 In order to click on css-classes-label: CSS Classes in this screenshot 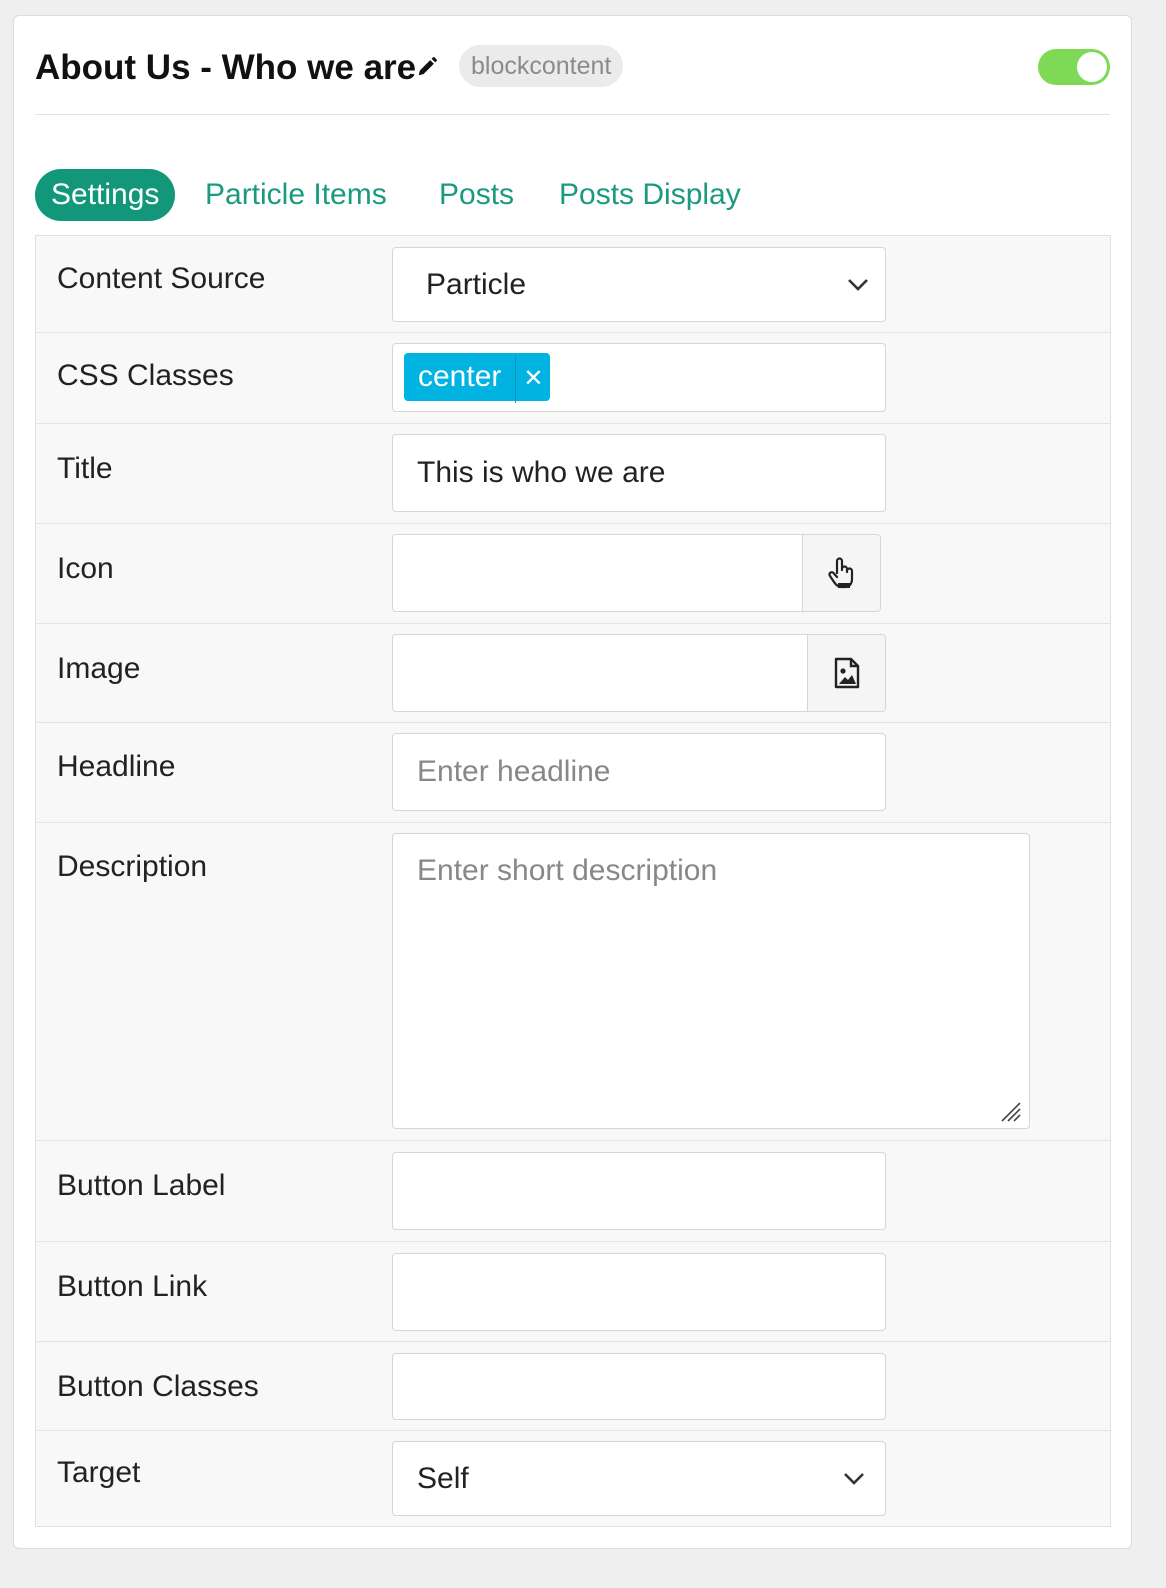, I will do `click(145, 375)`.